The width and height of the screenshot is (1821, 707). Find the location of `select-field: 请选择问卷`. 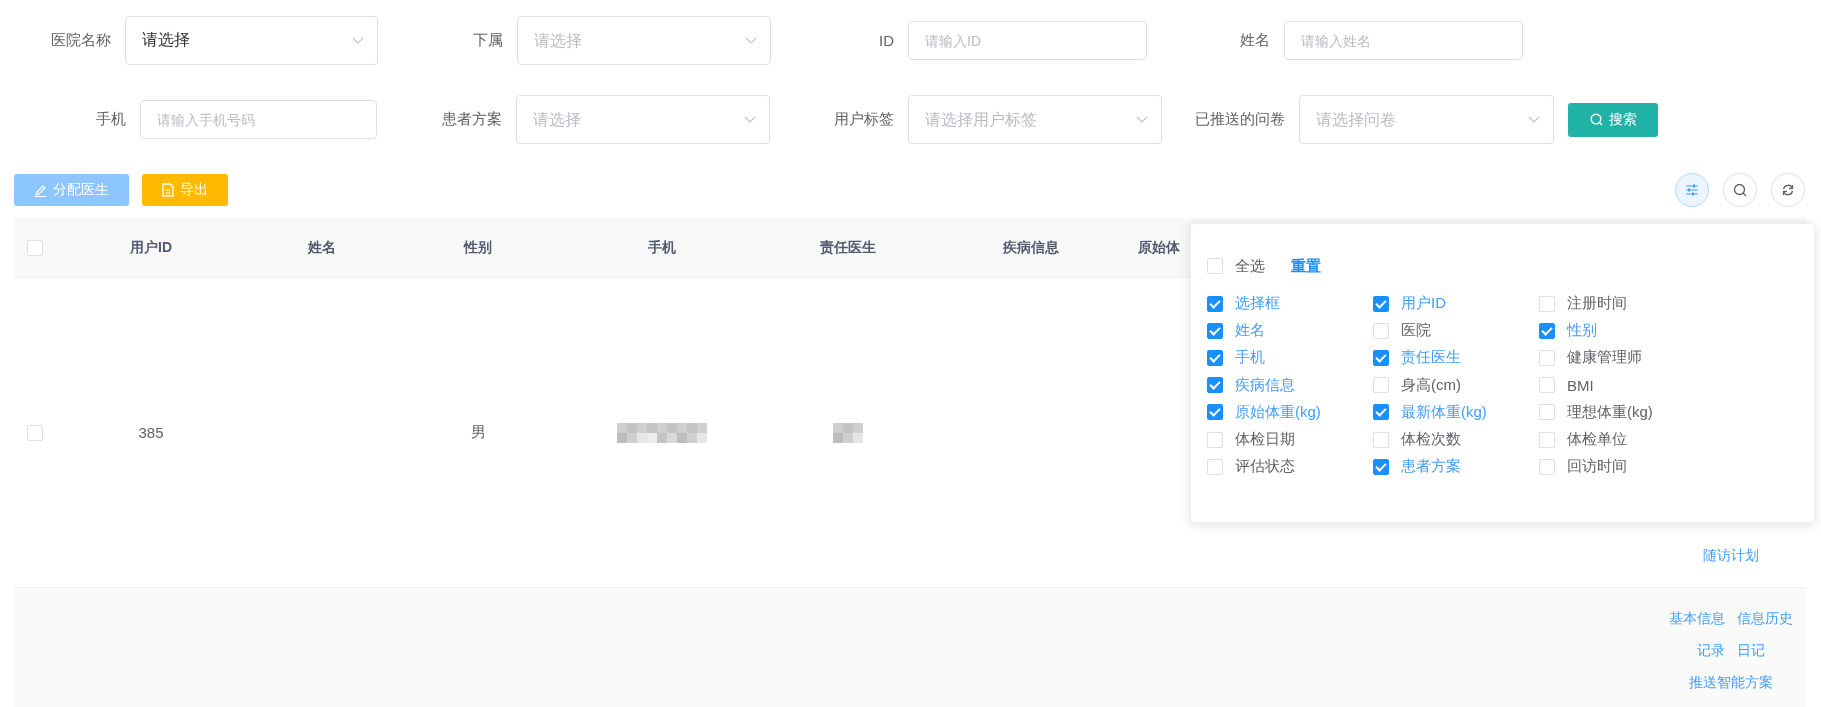

select-field: 请选择问卷 is located at coordinates (1426, 119).